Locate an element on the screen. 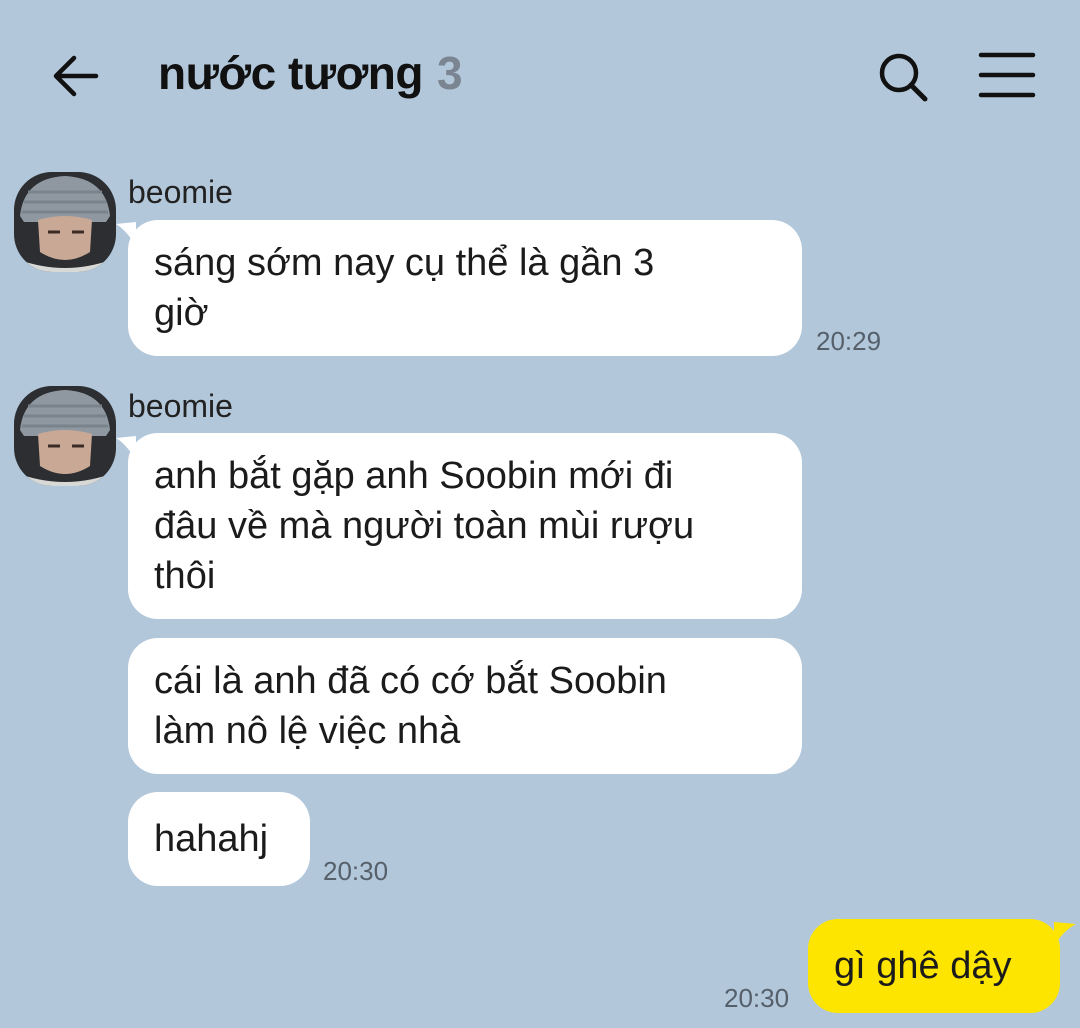 The width and height of the screenshot is (1080, 1028). search-button is located at coordinates (903, 77).